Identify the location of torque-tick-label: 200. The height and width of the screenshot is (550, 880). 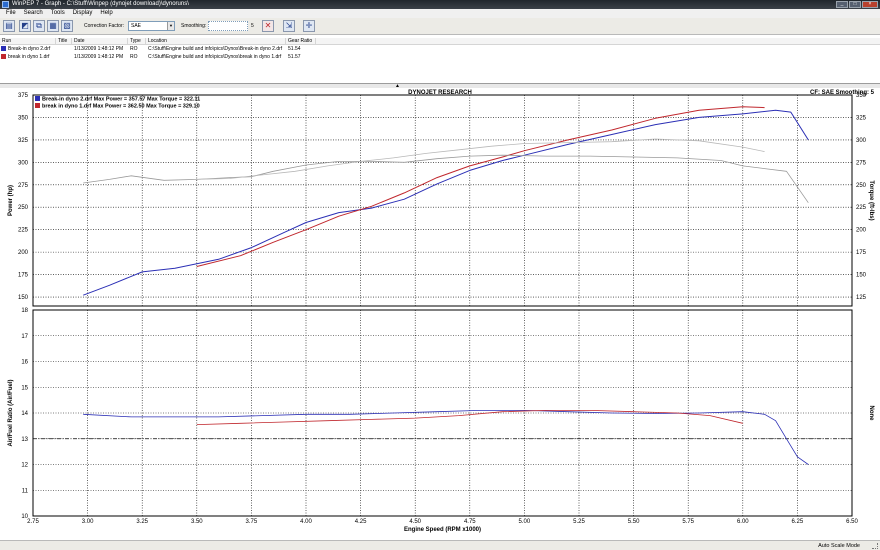
(861, 231).